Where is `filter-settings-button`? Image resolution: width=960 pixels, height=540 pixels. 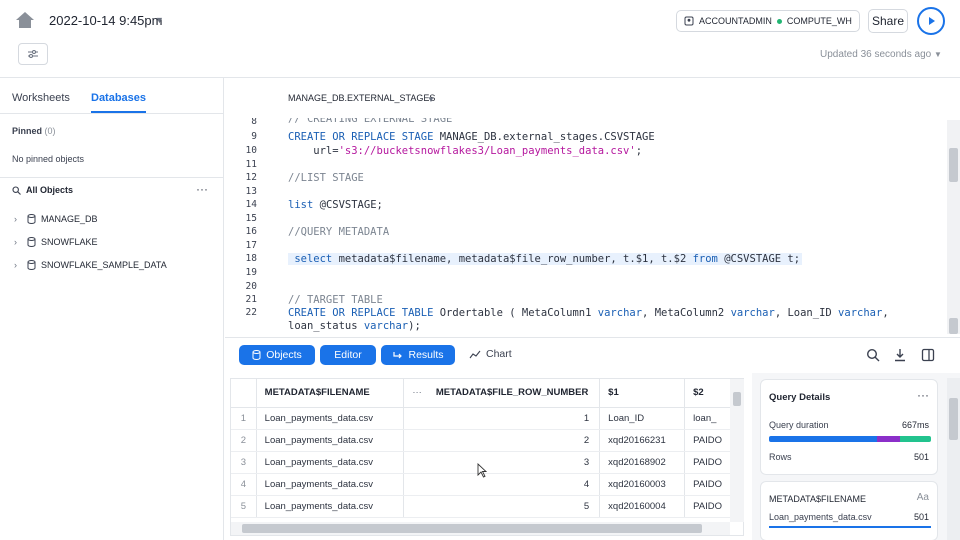
filter-settings-button is located at coordinates (33, 54).